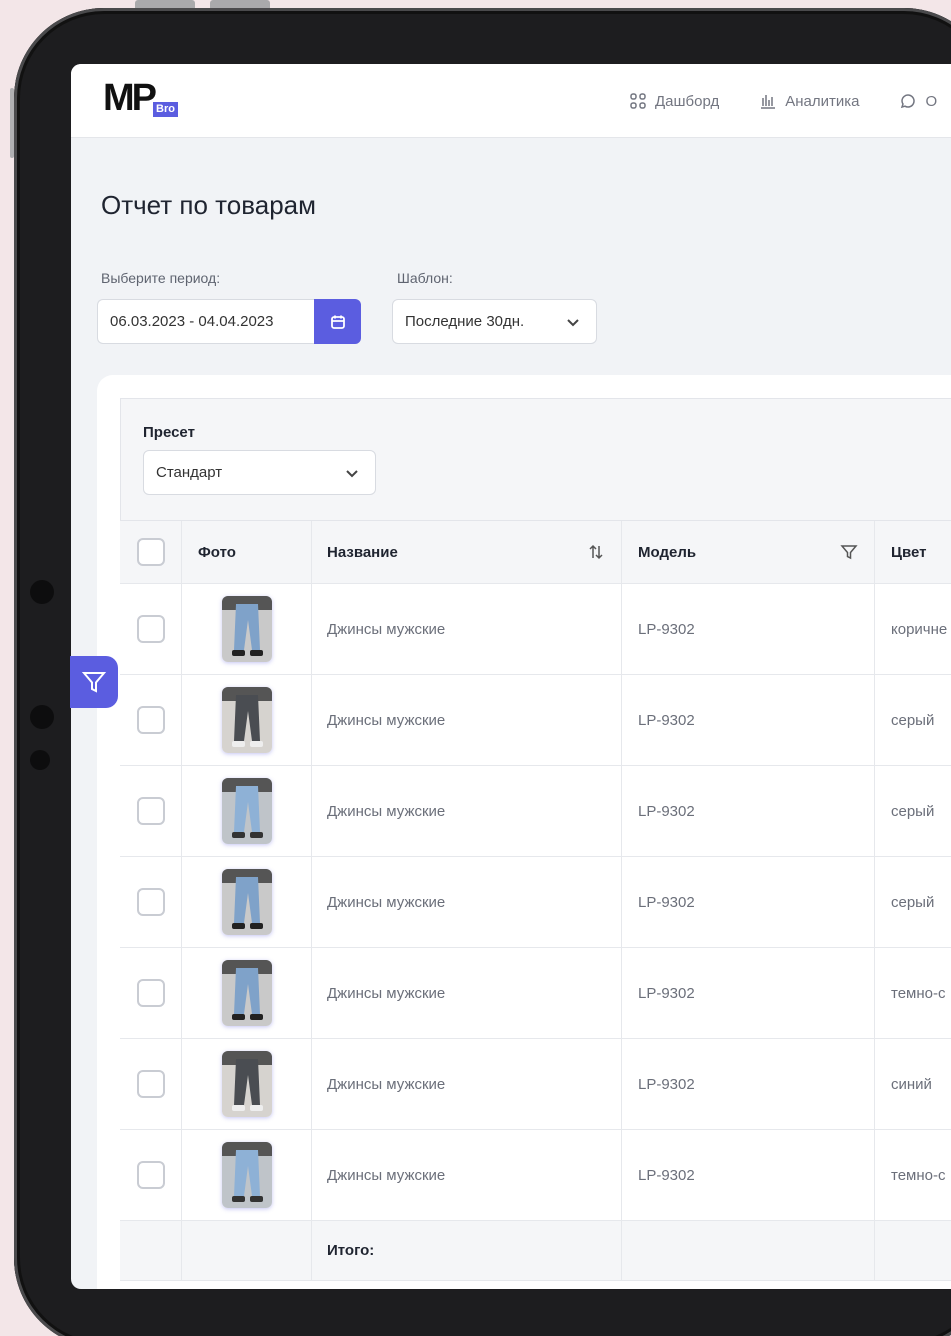  What do you see at coordinates (130, 98) in the screenshot?
I see `logo-text: MP` at bounding box center [130, 98].